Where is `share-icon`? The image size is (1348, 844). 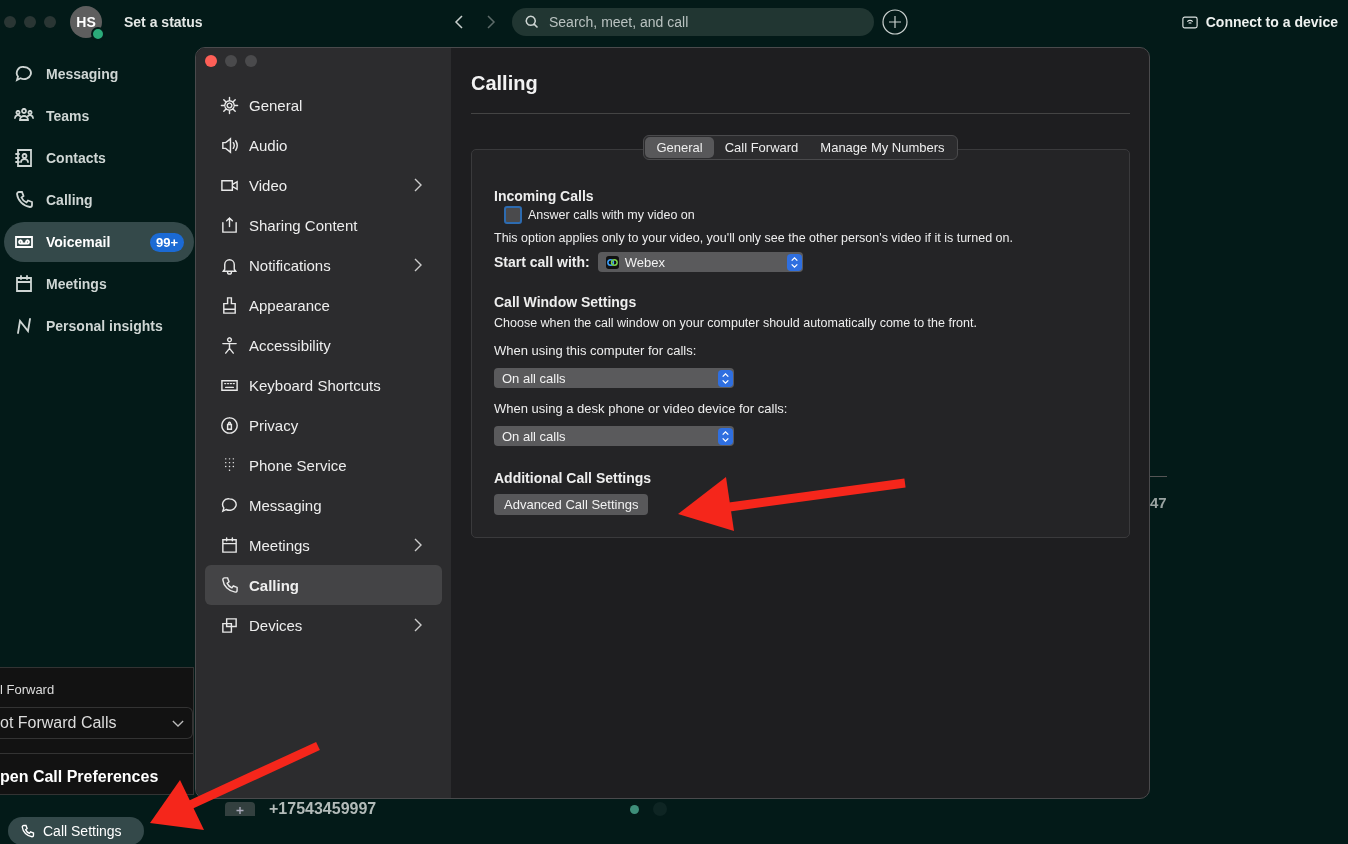
share-icon is located at coordinates (229, 225).